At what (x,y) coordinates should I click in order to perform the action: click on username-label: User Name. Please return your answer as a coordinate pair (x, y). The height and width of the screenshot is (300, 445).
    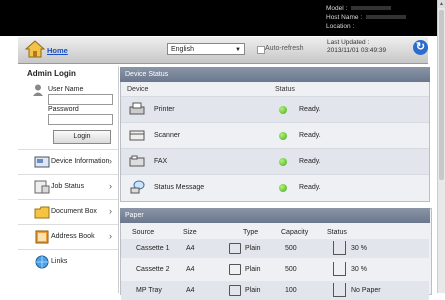
    Looking at the image, I should click on (66, 89).